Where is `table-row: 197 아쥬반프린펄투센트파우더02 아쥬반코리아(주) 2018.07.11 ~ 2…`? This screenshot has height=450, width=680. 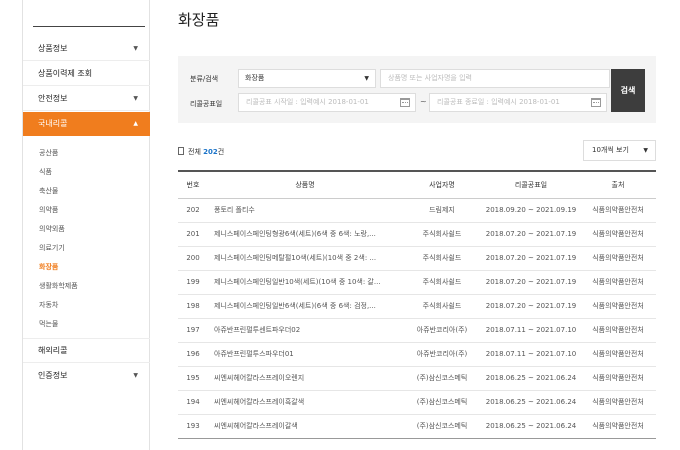
table-row: 197 아쥬반프린펄투센트파우더02 아쥬반코리아(주) 2018.07.11 ~ 2… is located at coordinates (417, 330).